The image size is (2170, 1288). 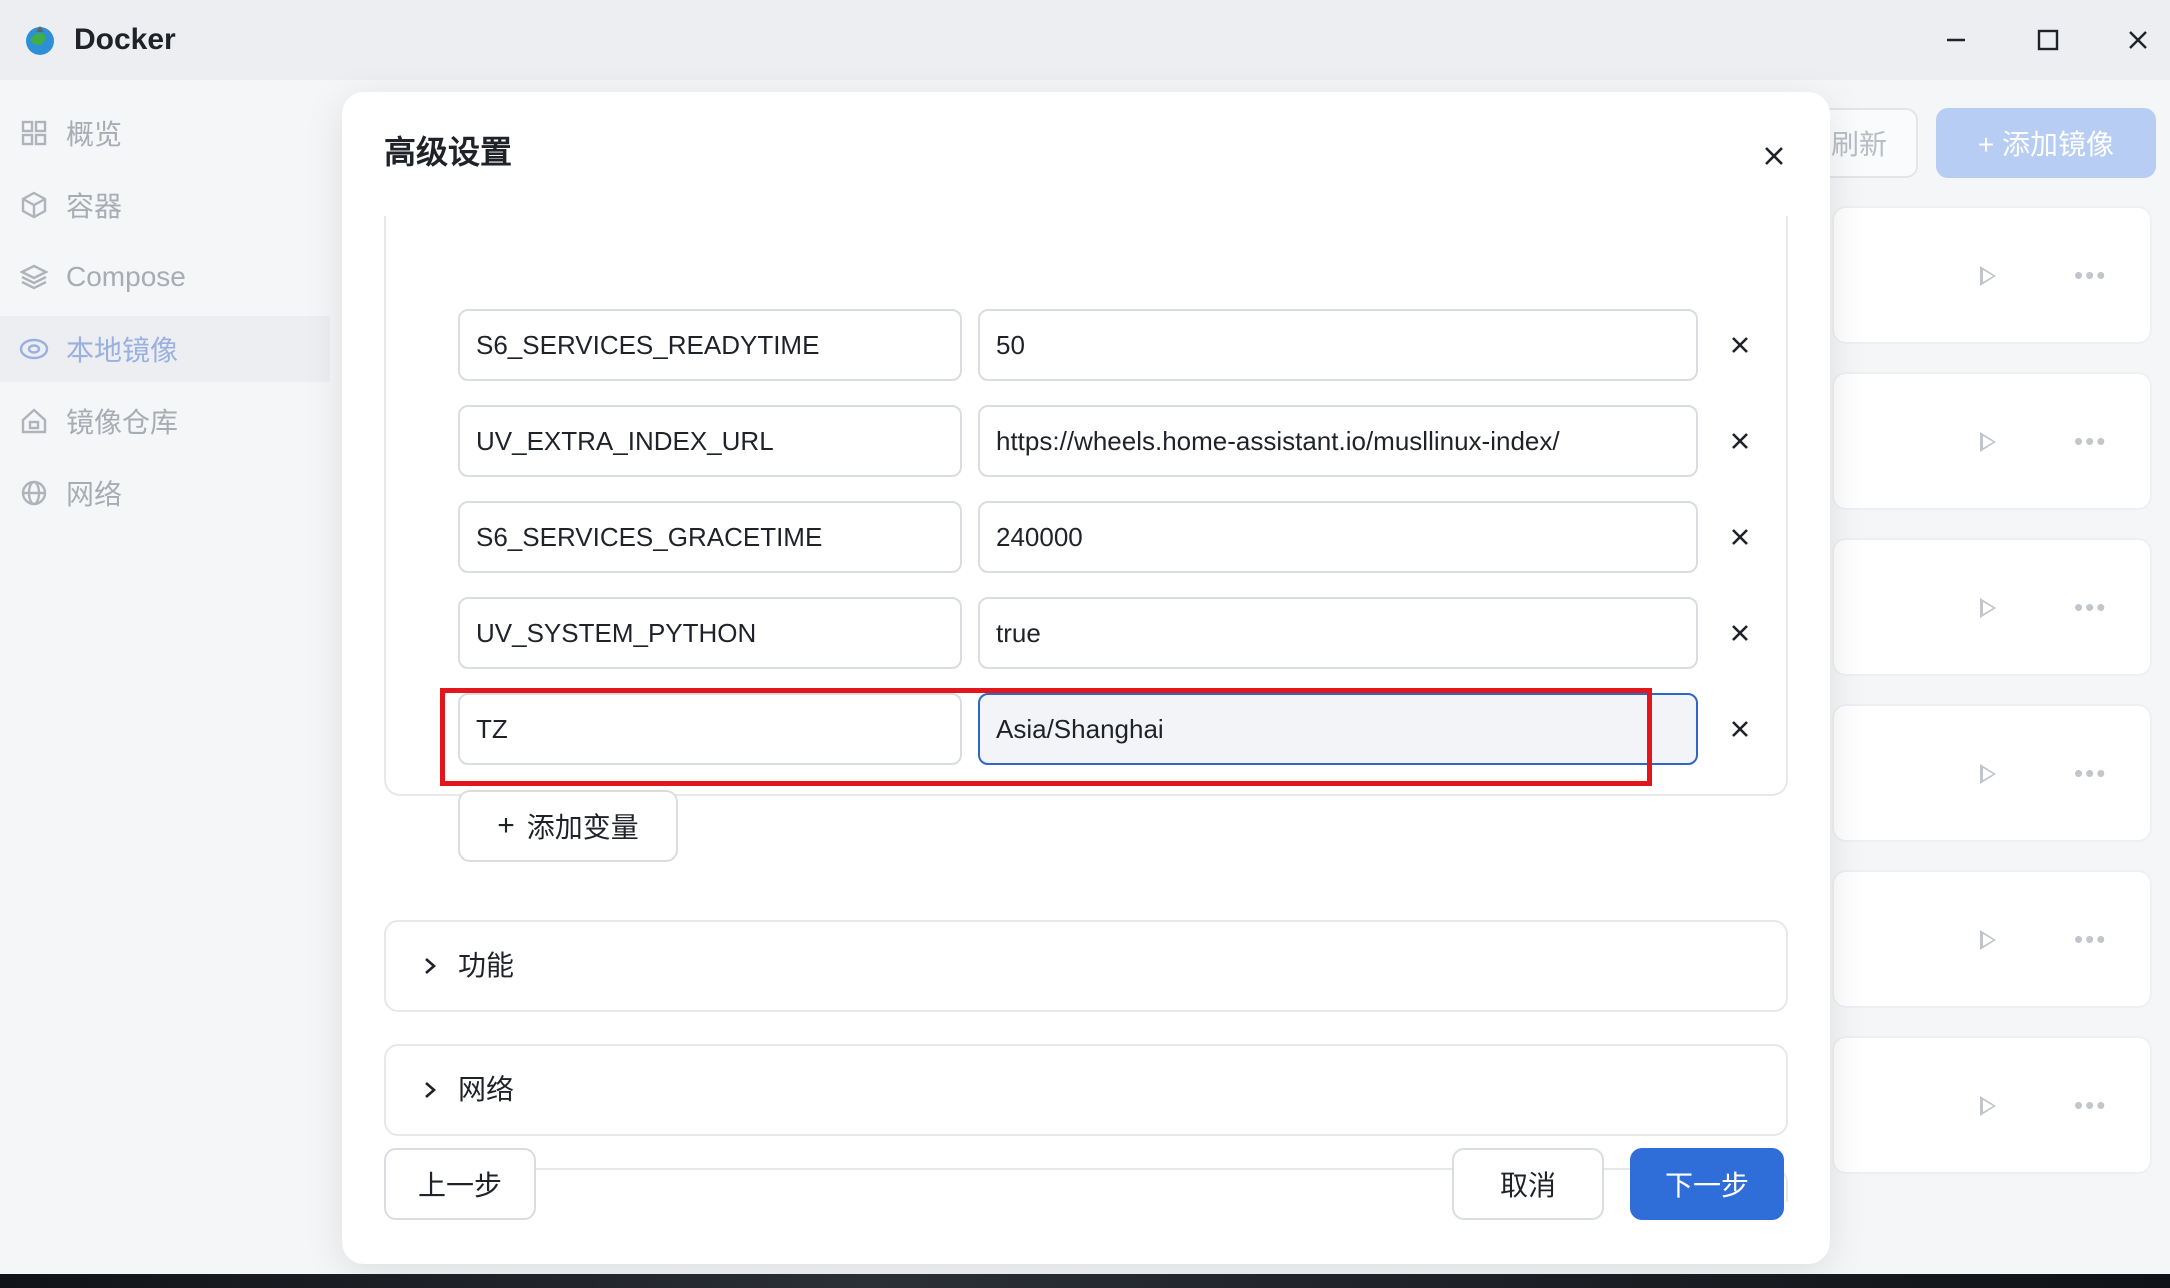 I want to click on cancel-button: 取消, so click(x=1528, y=1184).